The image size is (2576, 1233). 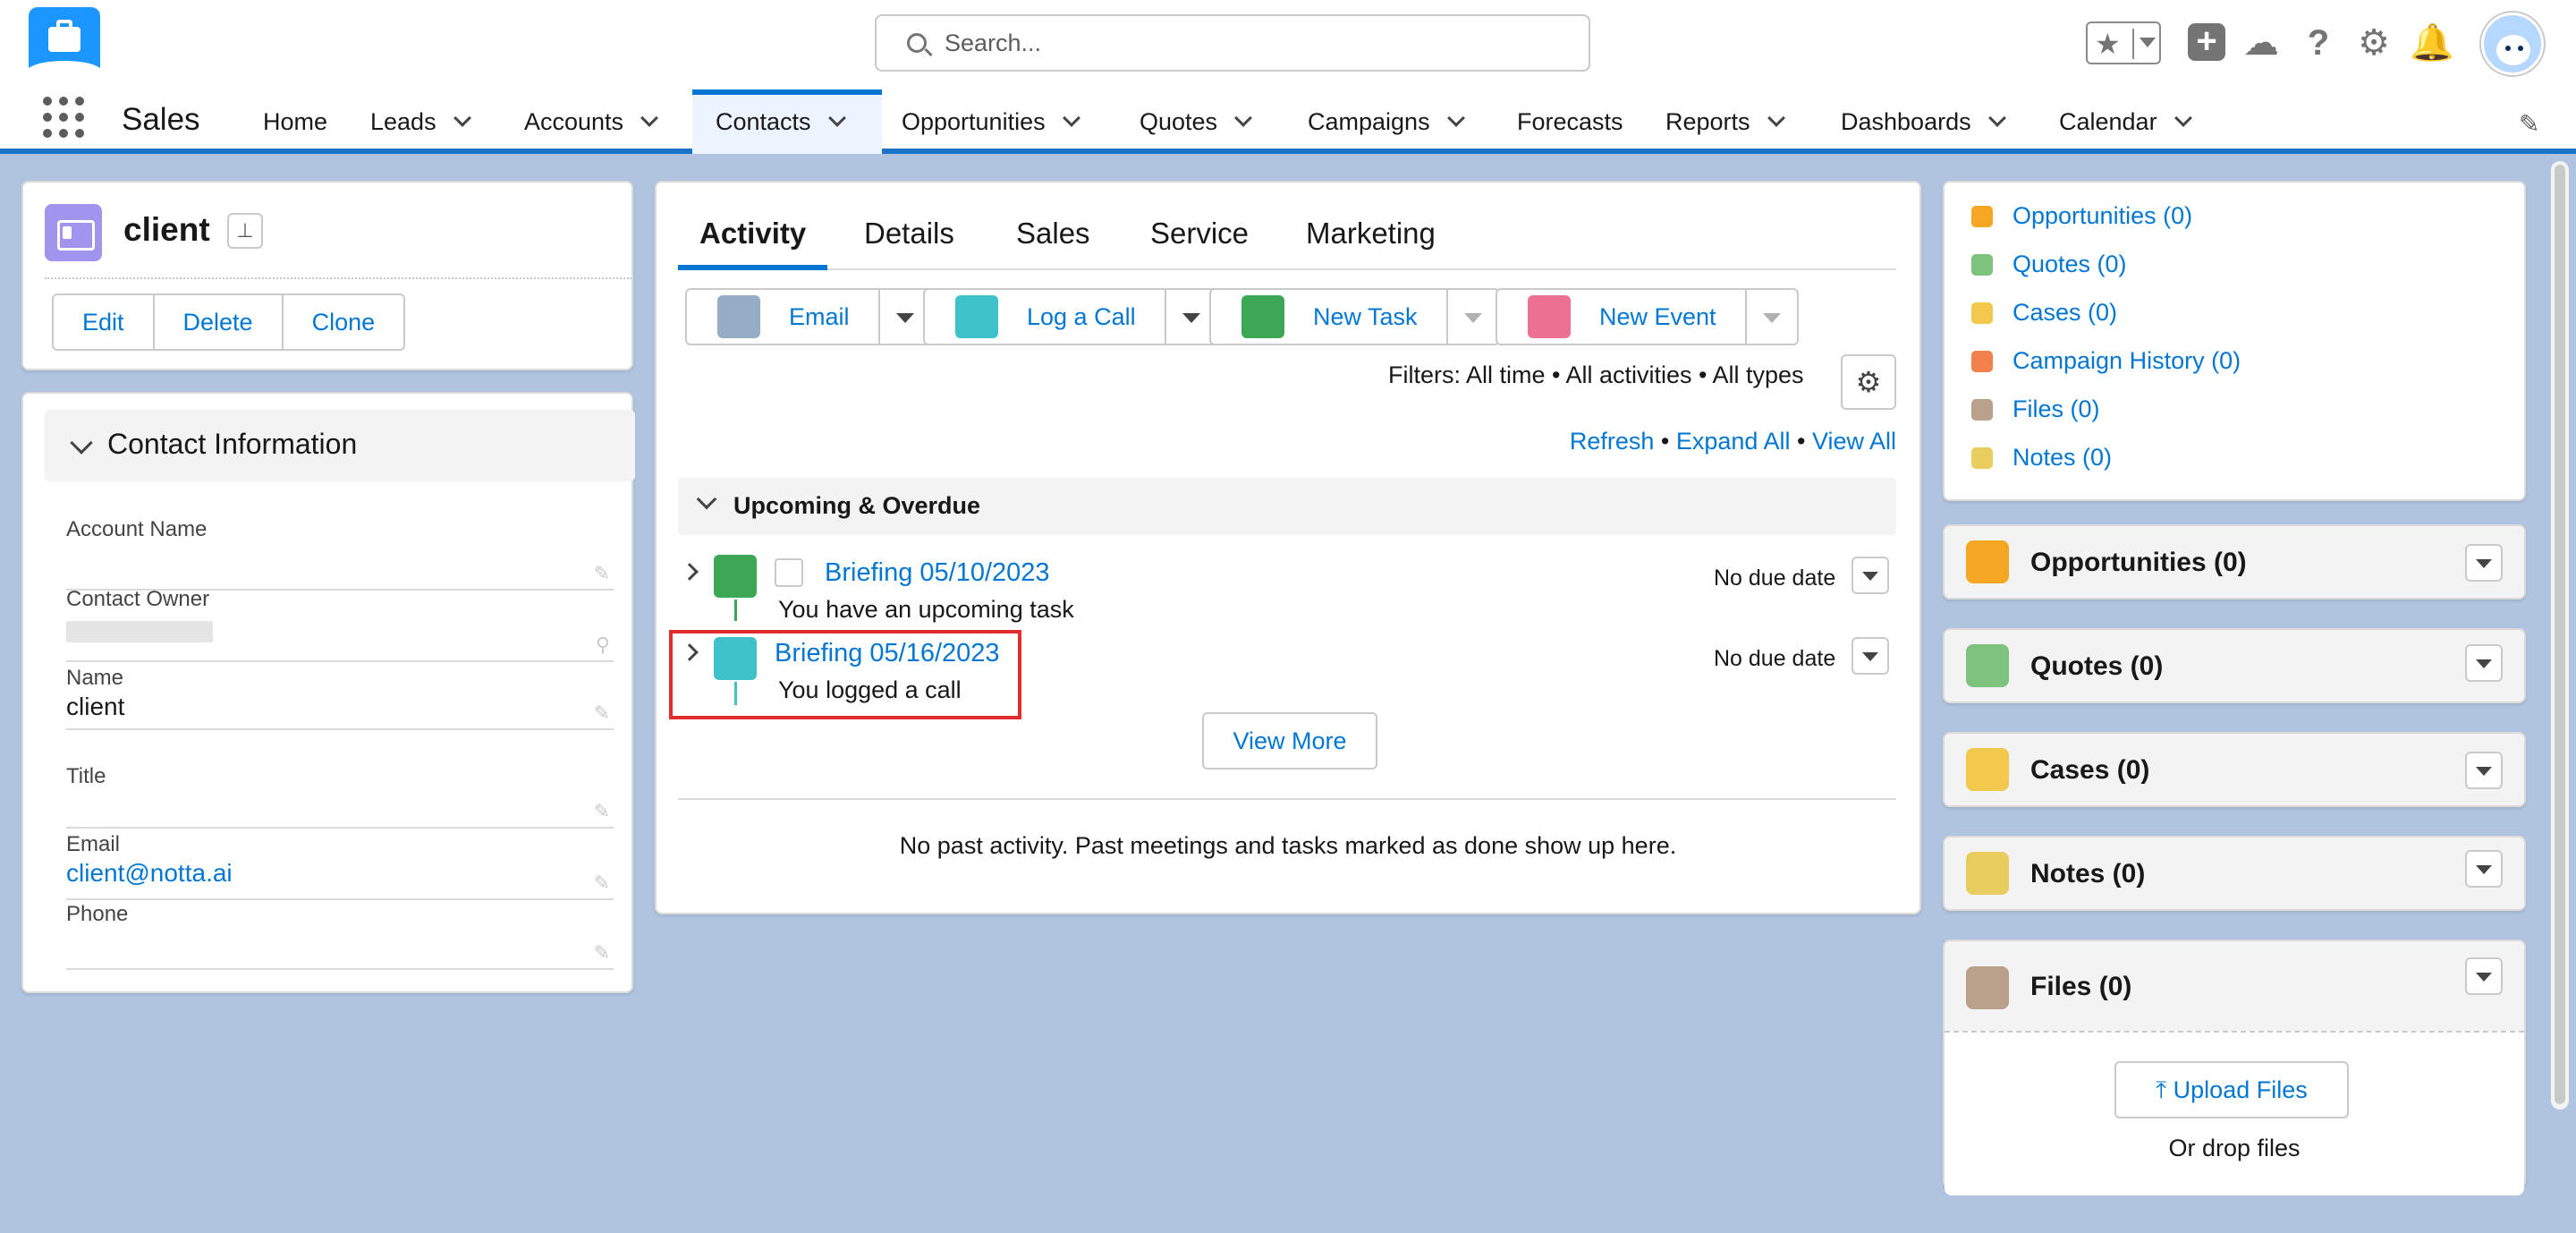 I want to click on nav-item-contacts: Contacts, so click(x=787, y=121).